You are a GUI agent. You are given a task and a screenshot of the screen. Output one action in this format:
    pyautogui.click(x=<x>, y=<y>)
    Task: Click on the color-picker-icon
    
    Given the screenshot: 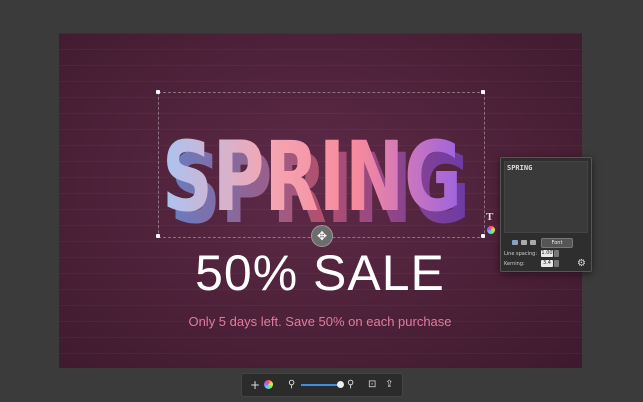 What is the action you would take?
    pyautogui.click(x=491, y=230)
    